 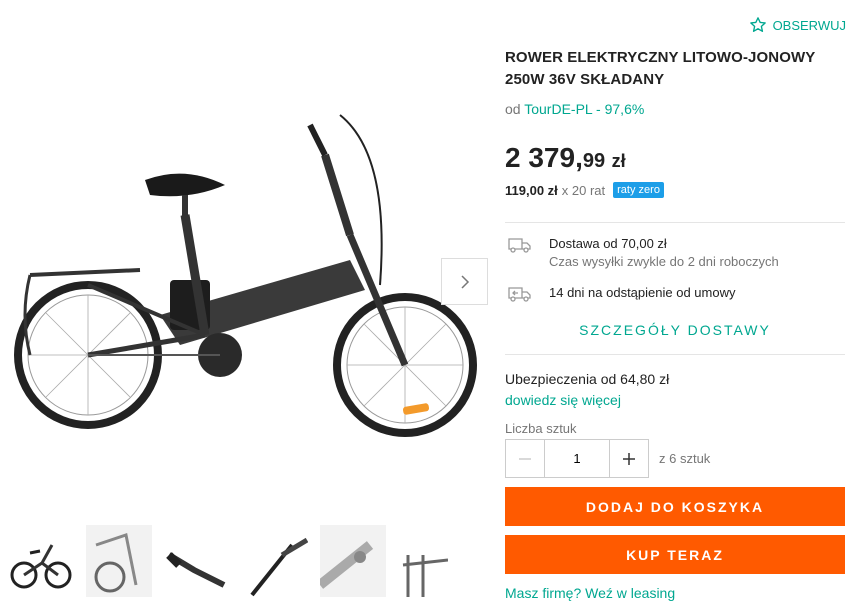 What do you see at coordinates (577, 458) in the screenshot?
I see `quantity-input` at bounding box center [577, 458].